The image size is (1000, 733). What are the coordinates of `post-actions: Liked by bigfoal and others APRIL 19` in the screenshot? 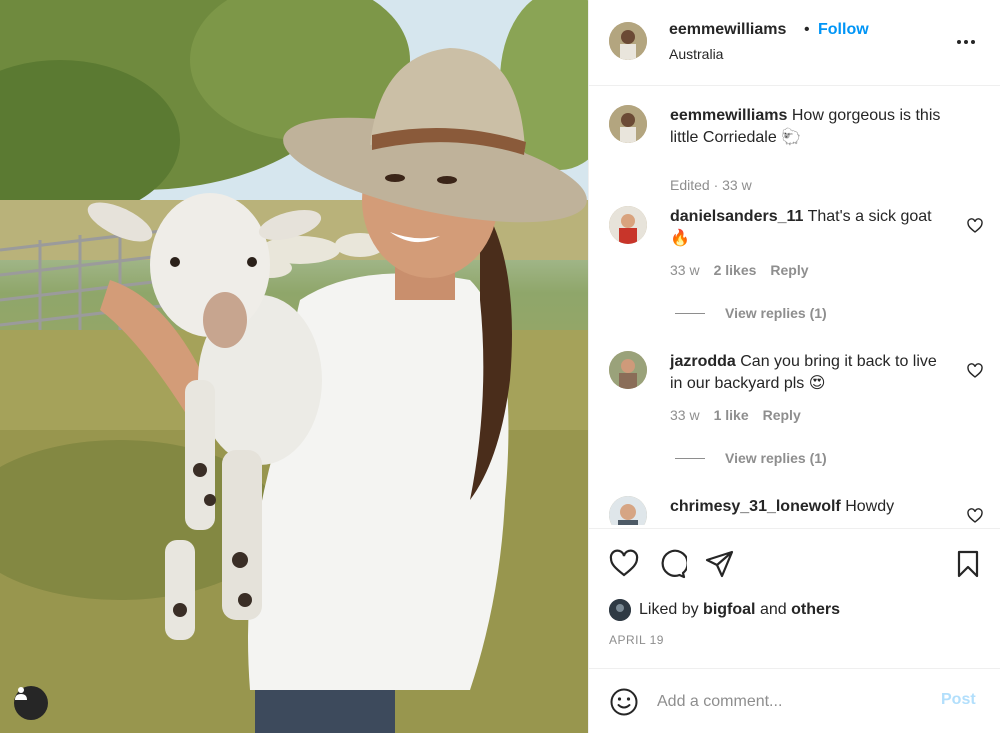 It's located at (794, 598).